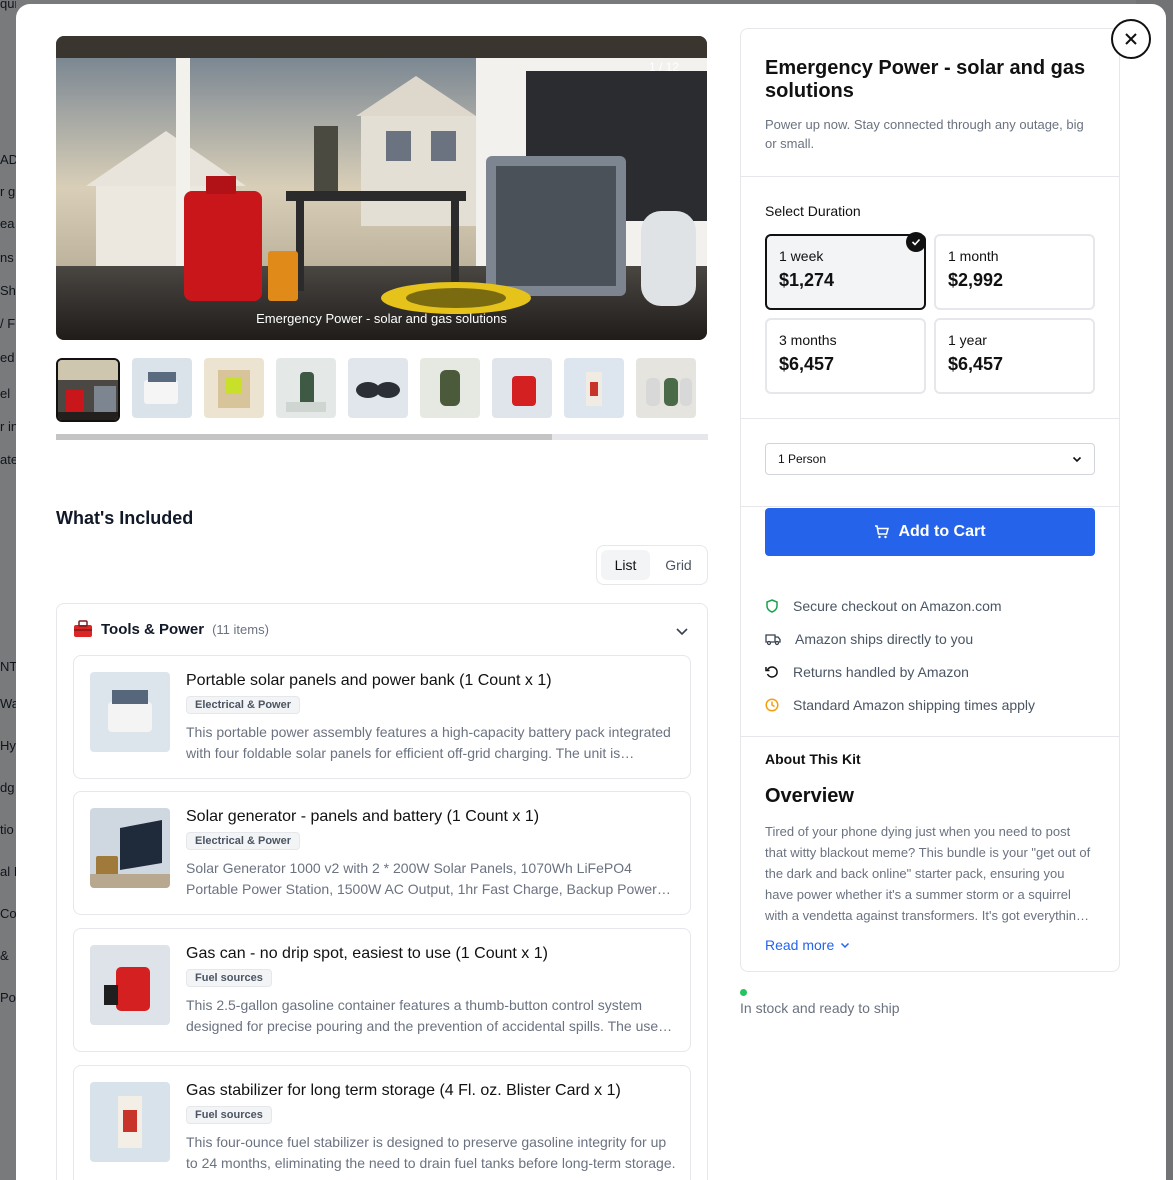 The height and width of the screenshot is (1180, 1173). What do you see at coordinates (83, 628) in the screenshot?
I see `toolbox-icon` at bounding box center [83, 628].